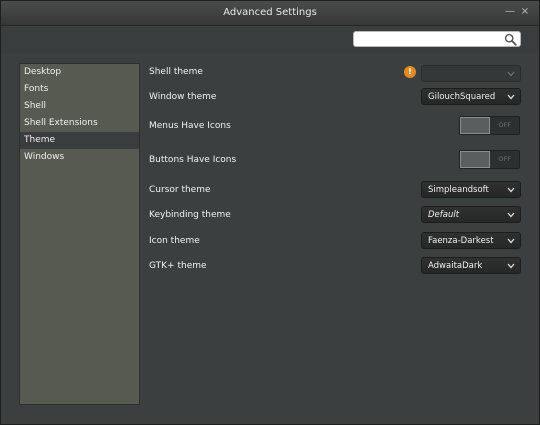 This screenshot has height=425, width=540. I want to click on keybinding-theme-value: Default, so click(444, 215).